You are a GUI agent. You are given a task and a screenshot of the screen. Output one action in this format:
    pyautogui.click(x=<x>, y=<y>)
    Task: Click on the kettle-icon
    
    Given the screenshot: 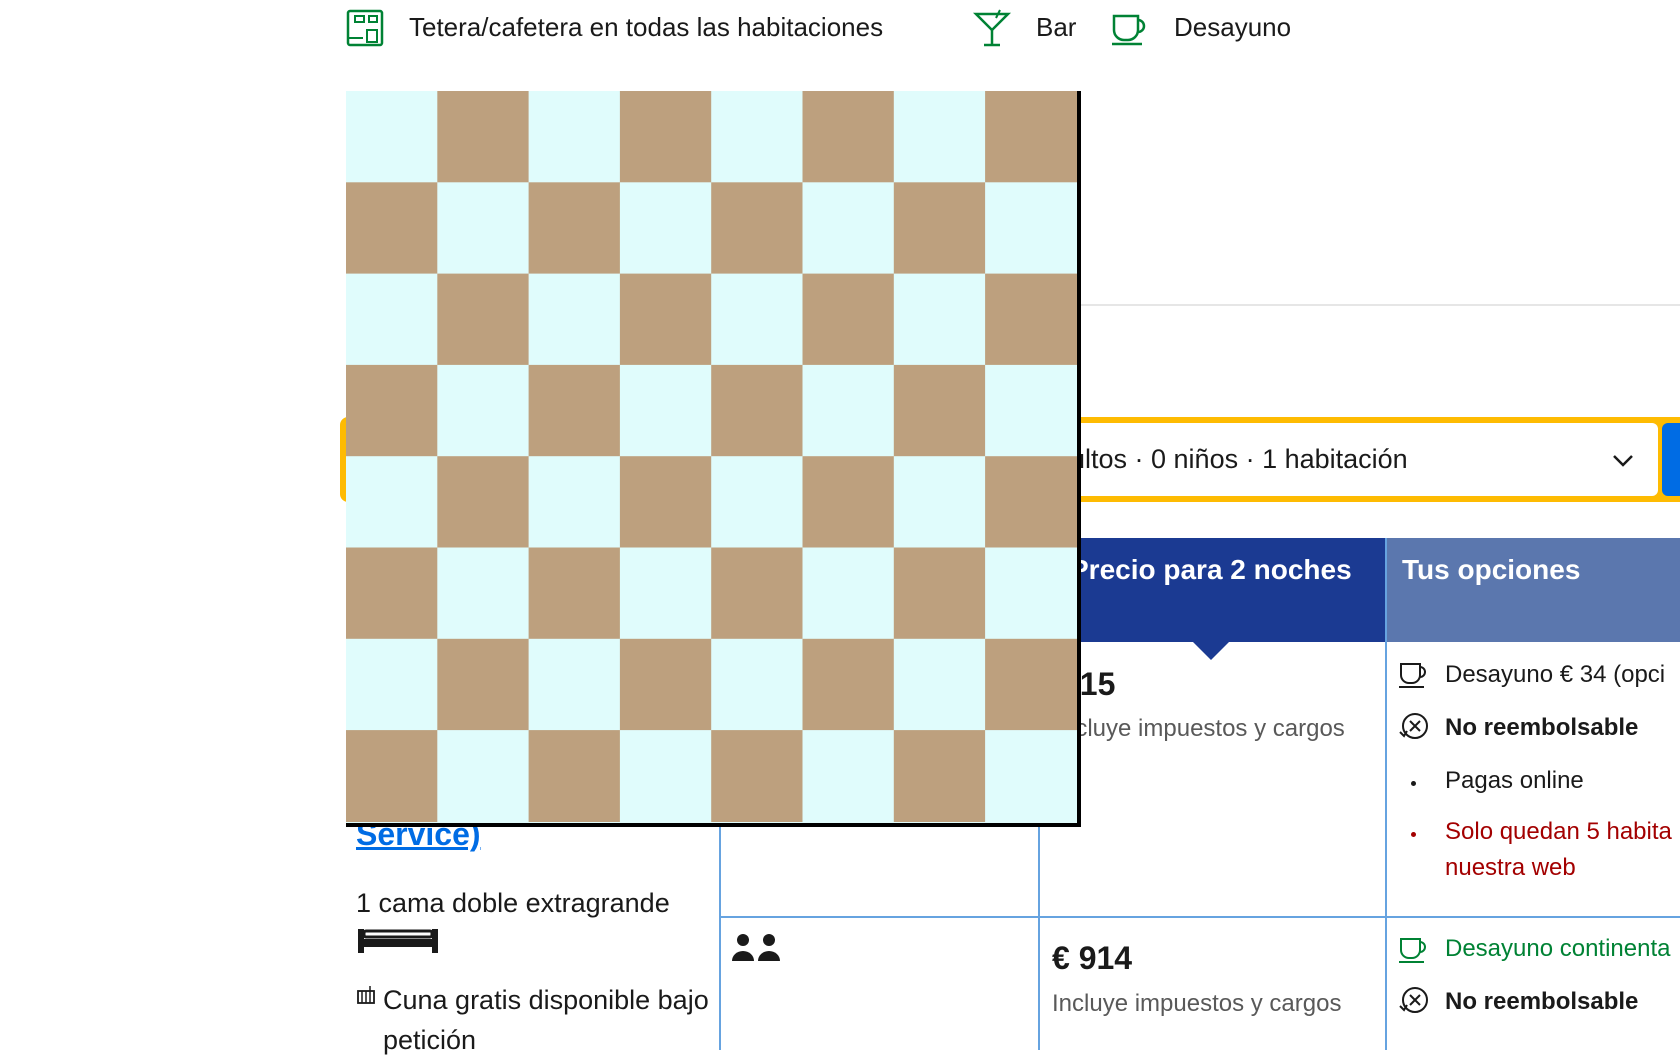 What is the action you would take?
    pyautogui.click(x=365, y=28)
    